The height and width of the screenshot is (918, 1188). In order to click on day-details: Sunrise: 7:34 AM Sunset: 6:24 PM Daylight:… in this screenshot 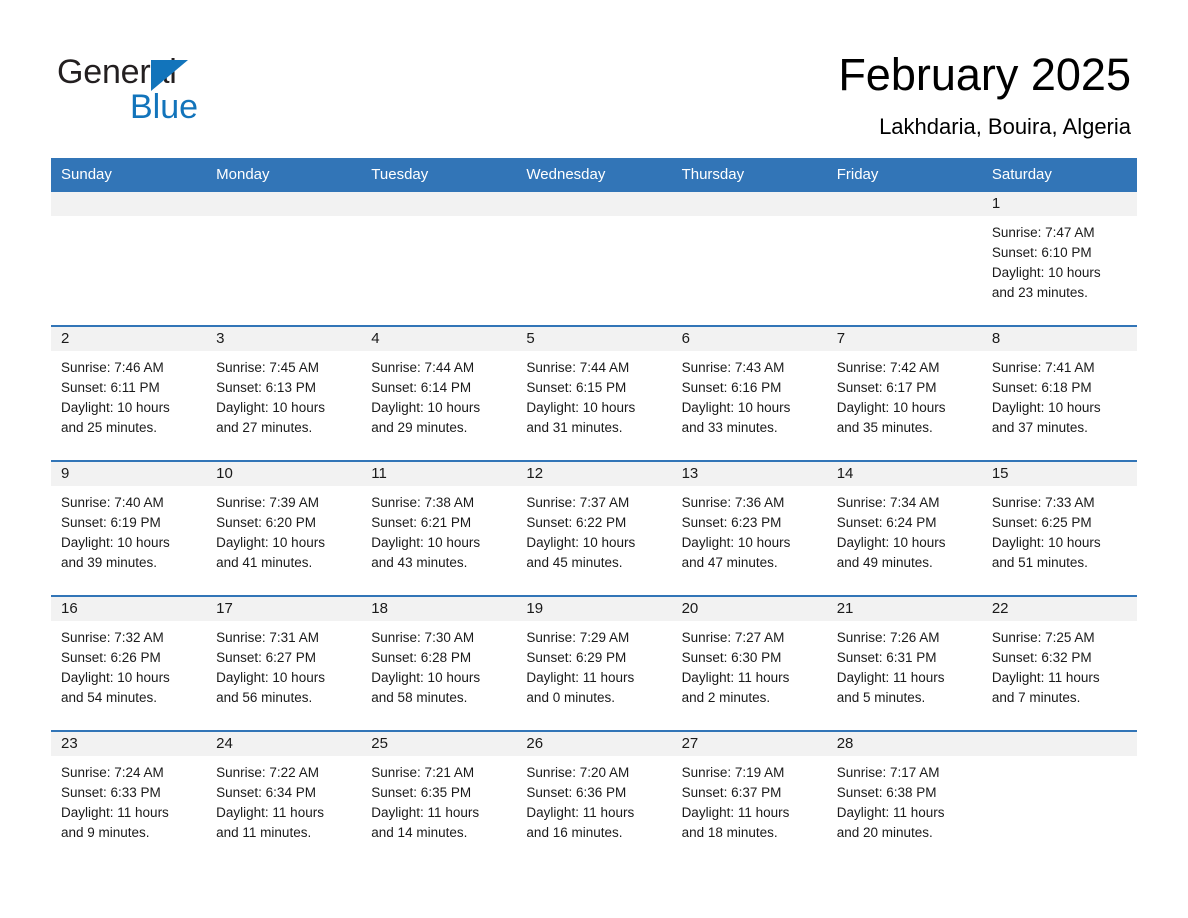, I will do `click(904, 529)`.